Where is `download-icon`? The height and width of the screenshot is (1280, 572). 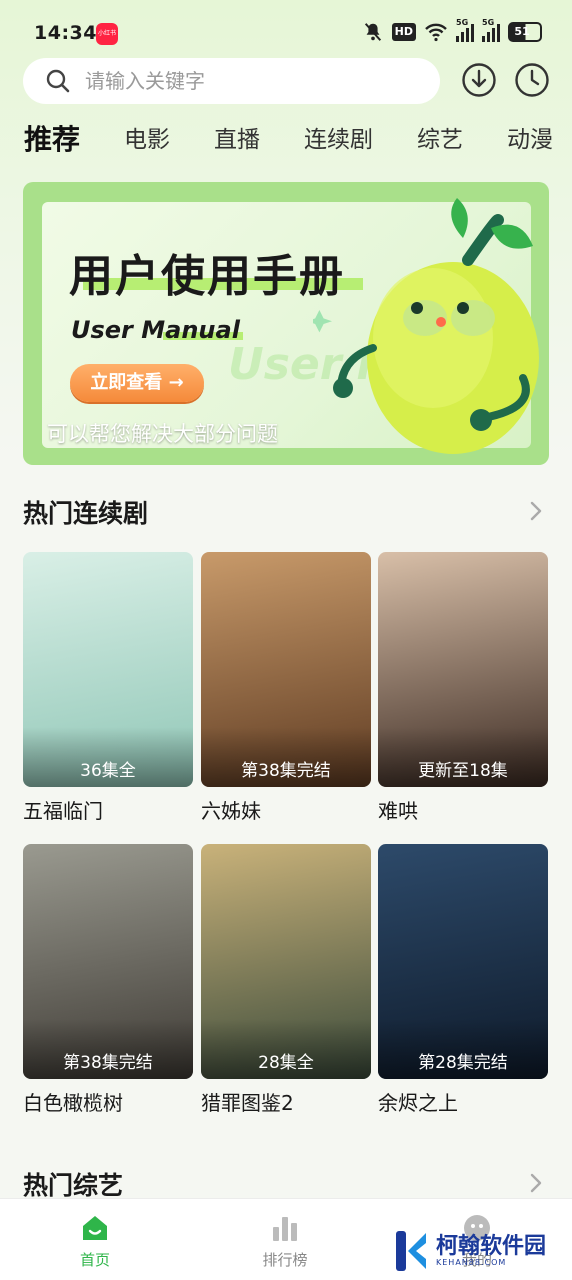 download-icon is located at coordinates (479, 80).